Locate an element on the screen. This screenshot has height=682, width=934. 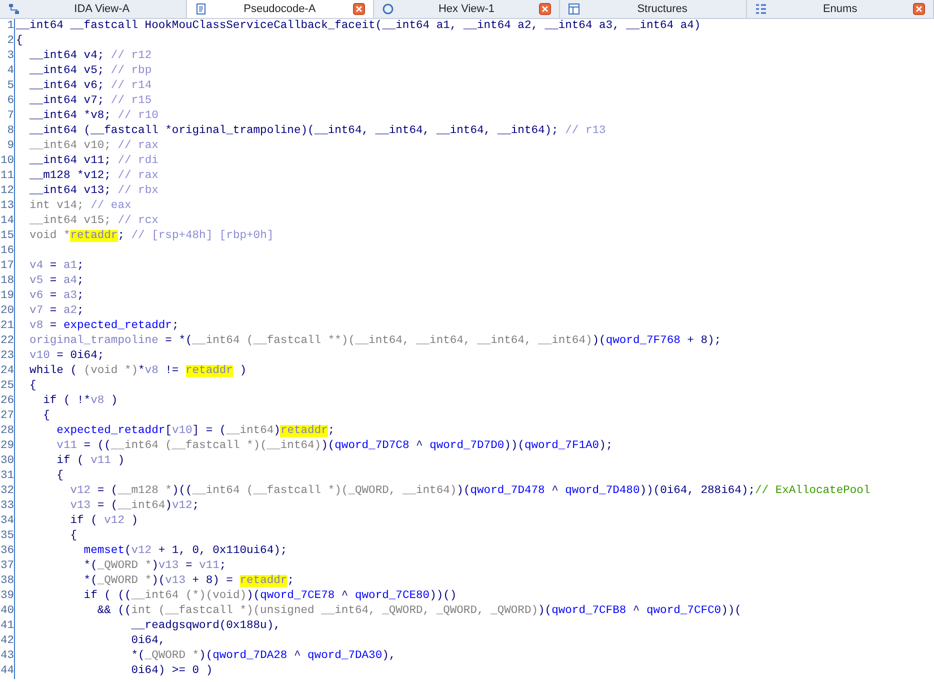
line-number: 2 is located at coordinates (10, 41).